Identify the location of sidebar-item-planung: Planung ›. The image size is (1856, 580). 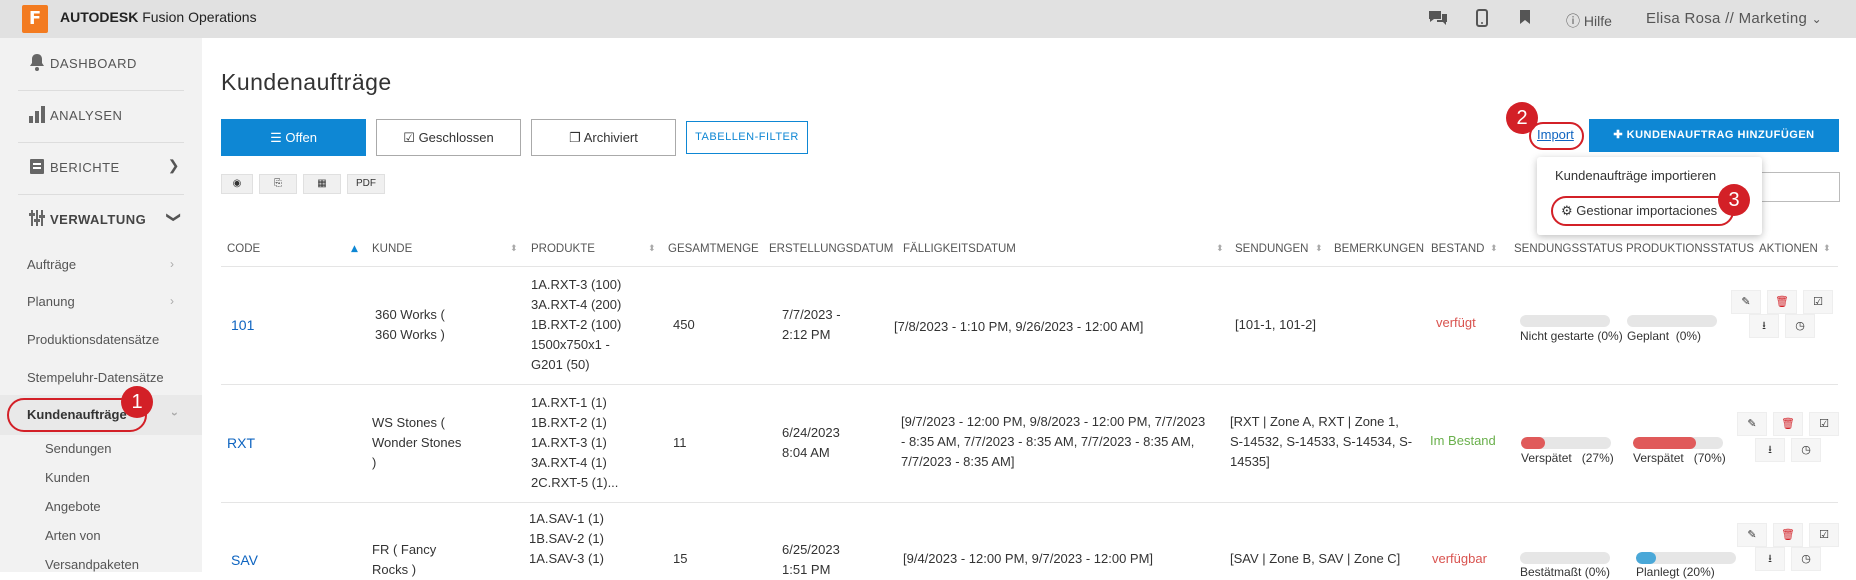
(100, 301).